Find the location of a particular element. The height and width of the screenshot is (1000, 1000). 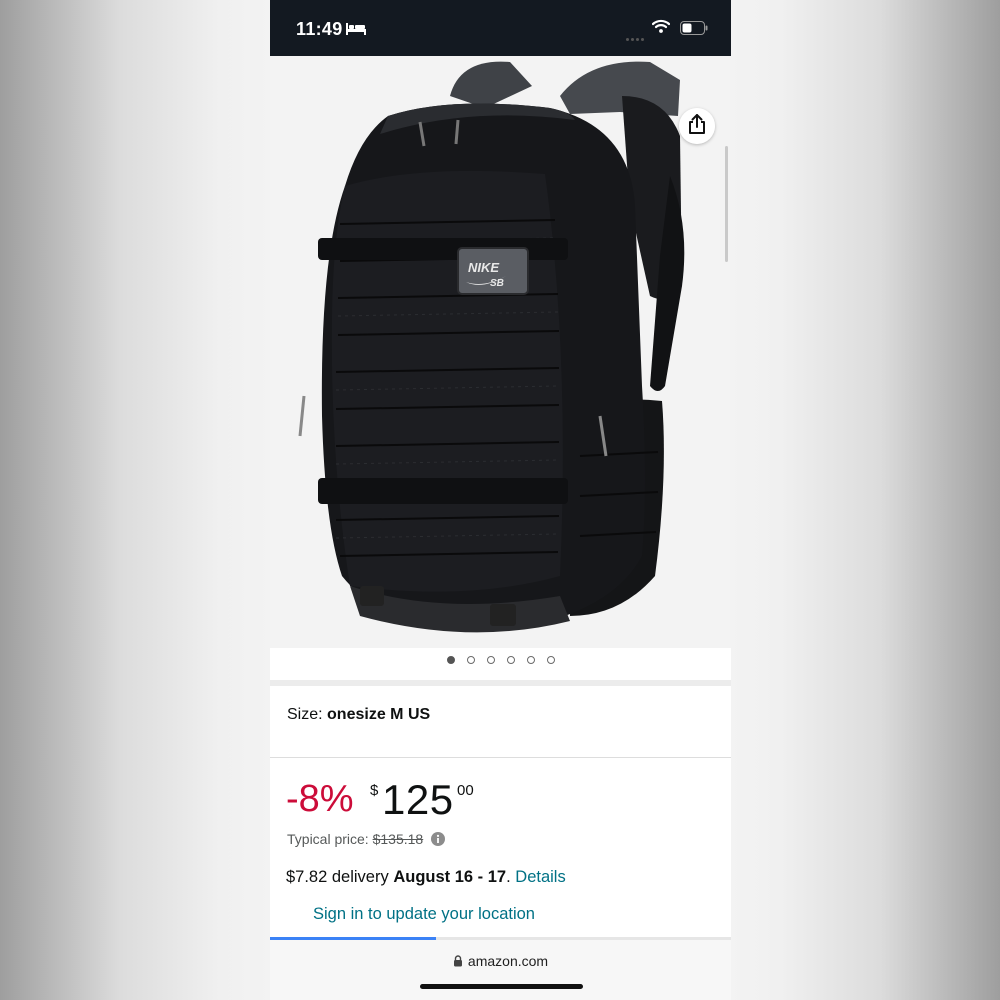

currency-symbol: $ is located at coordinates (374, 790).